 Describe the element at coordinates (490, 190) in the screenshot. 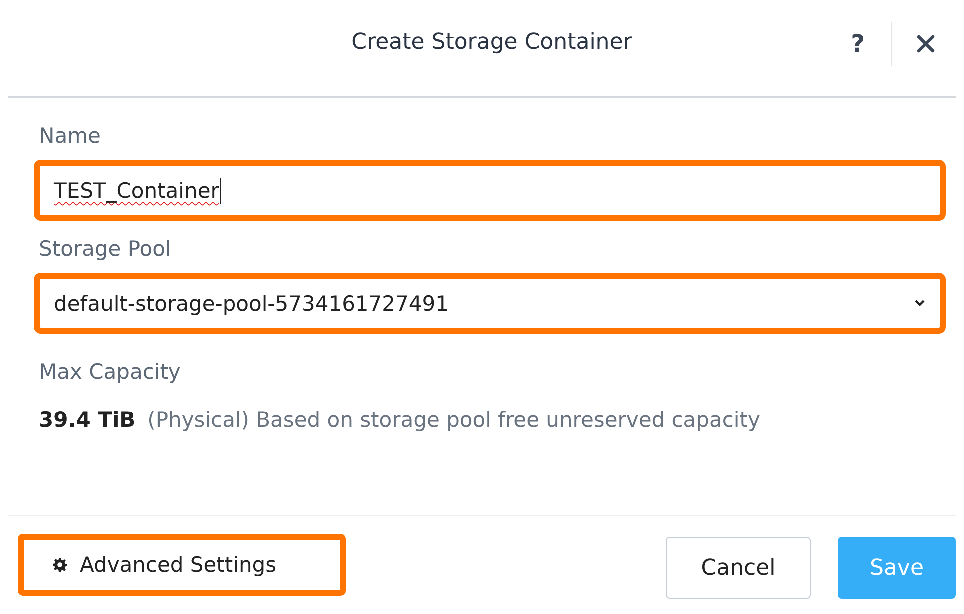

I see `input-field: TEST_Container` at that location.